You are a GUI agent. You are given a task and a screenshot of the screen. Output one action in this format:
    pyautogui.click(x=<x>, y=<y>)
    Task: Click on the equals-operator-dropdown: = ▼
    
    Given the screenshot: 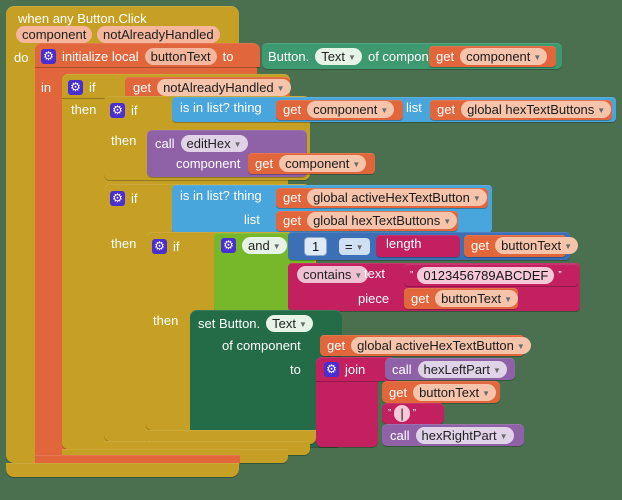 What is the action you would take?
    pyautogui.click(x=354, y=246)
    